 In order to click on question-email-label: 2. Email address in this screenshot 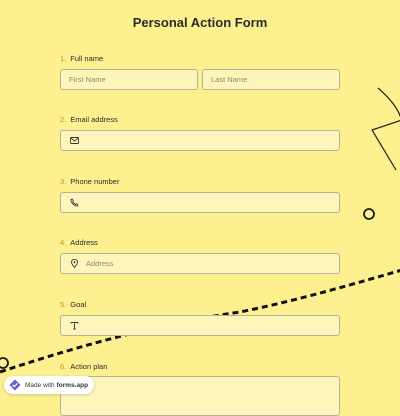, I will do `click(89, 119)`.